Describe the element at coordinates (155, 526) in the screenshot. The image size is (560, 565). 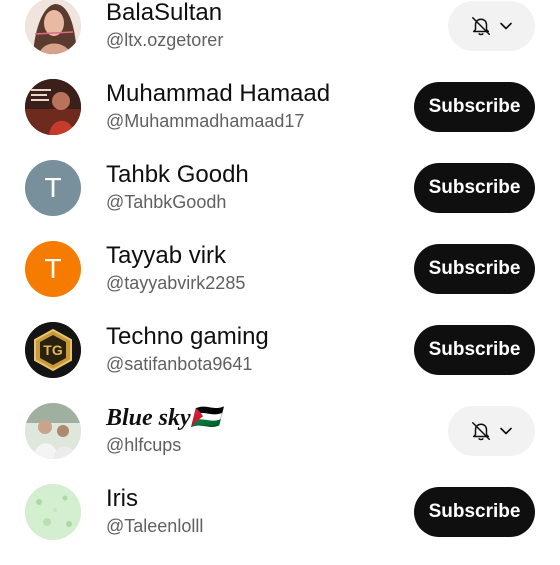
I see `channel-handle: @Taleenlolll` at that location.